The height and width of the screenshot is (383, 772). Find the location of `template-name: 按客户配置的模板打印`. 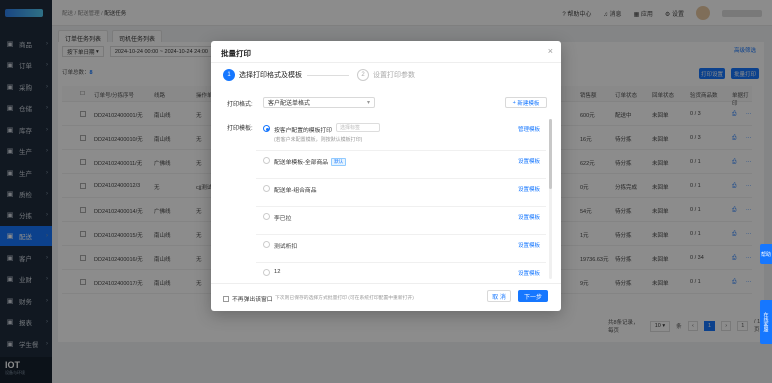

template-name: 按客户配置的模板打印 is located at coordinates (303, 131).